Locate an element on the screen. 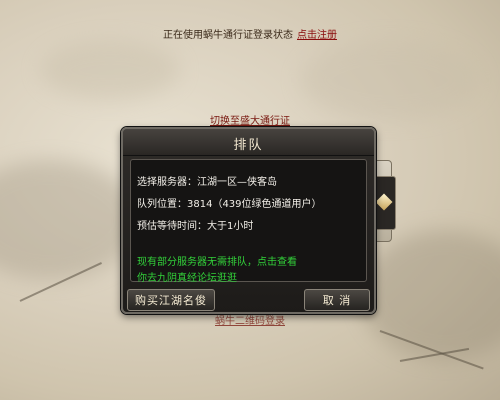 The image size is (500, 400). queue-position: 队列位置：3814（439位绿色通道用户） is located at coordinates (229, 204).